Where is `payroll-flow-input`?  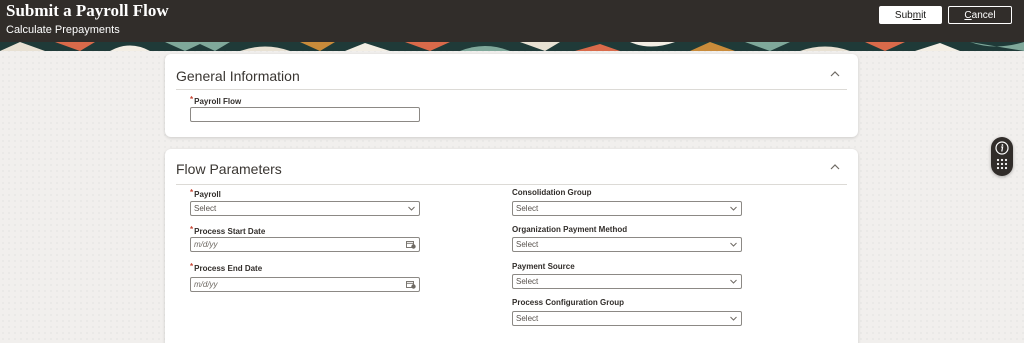
payroll-flow-input is located at coordinates (305, 114).